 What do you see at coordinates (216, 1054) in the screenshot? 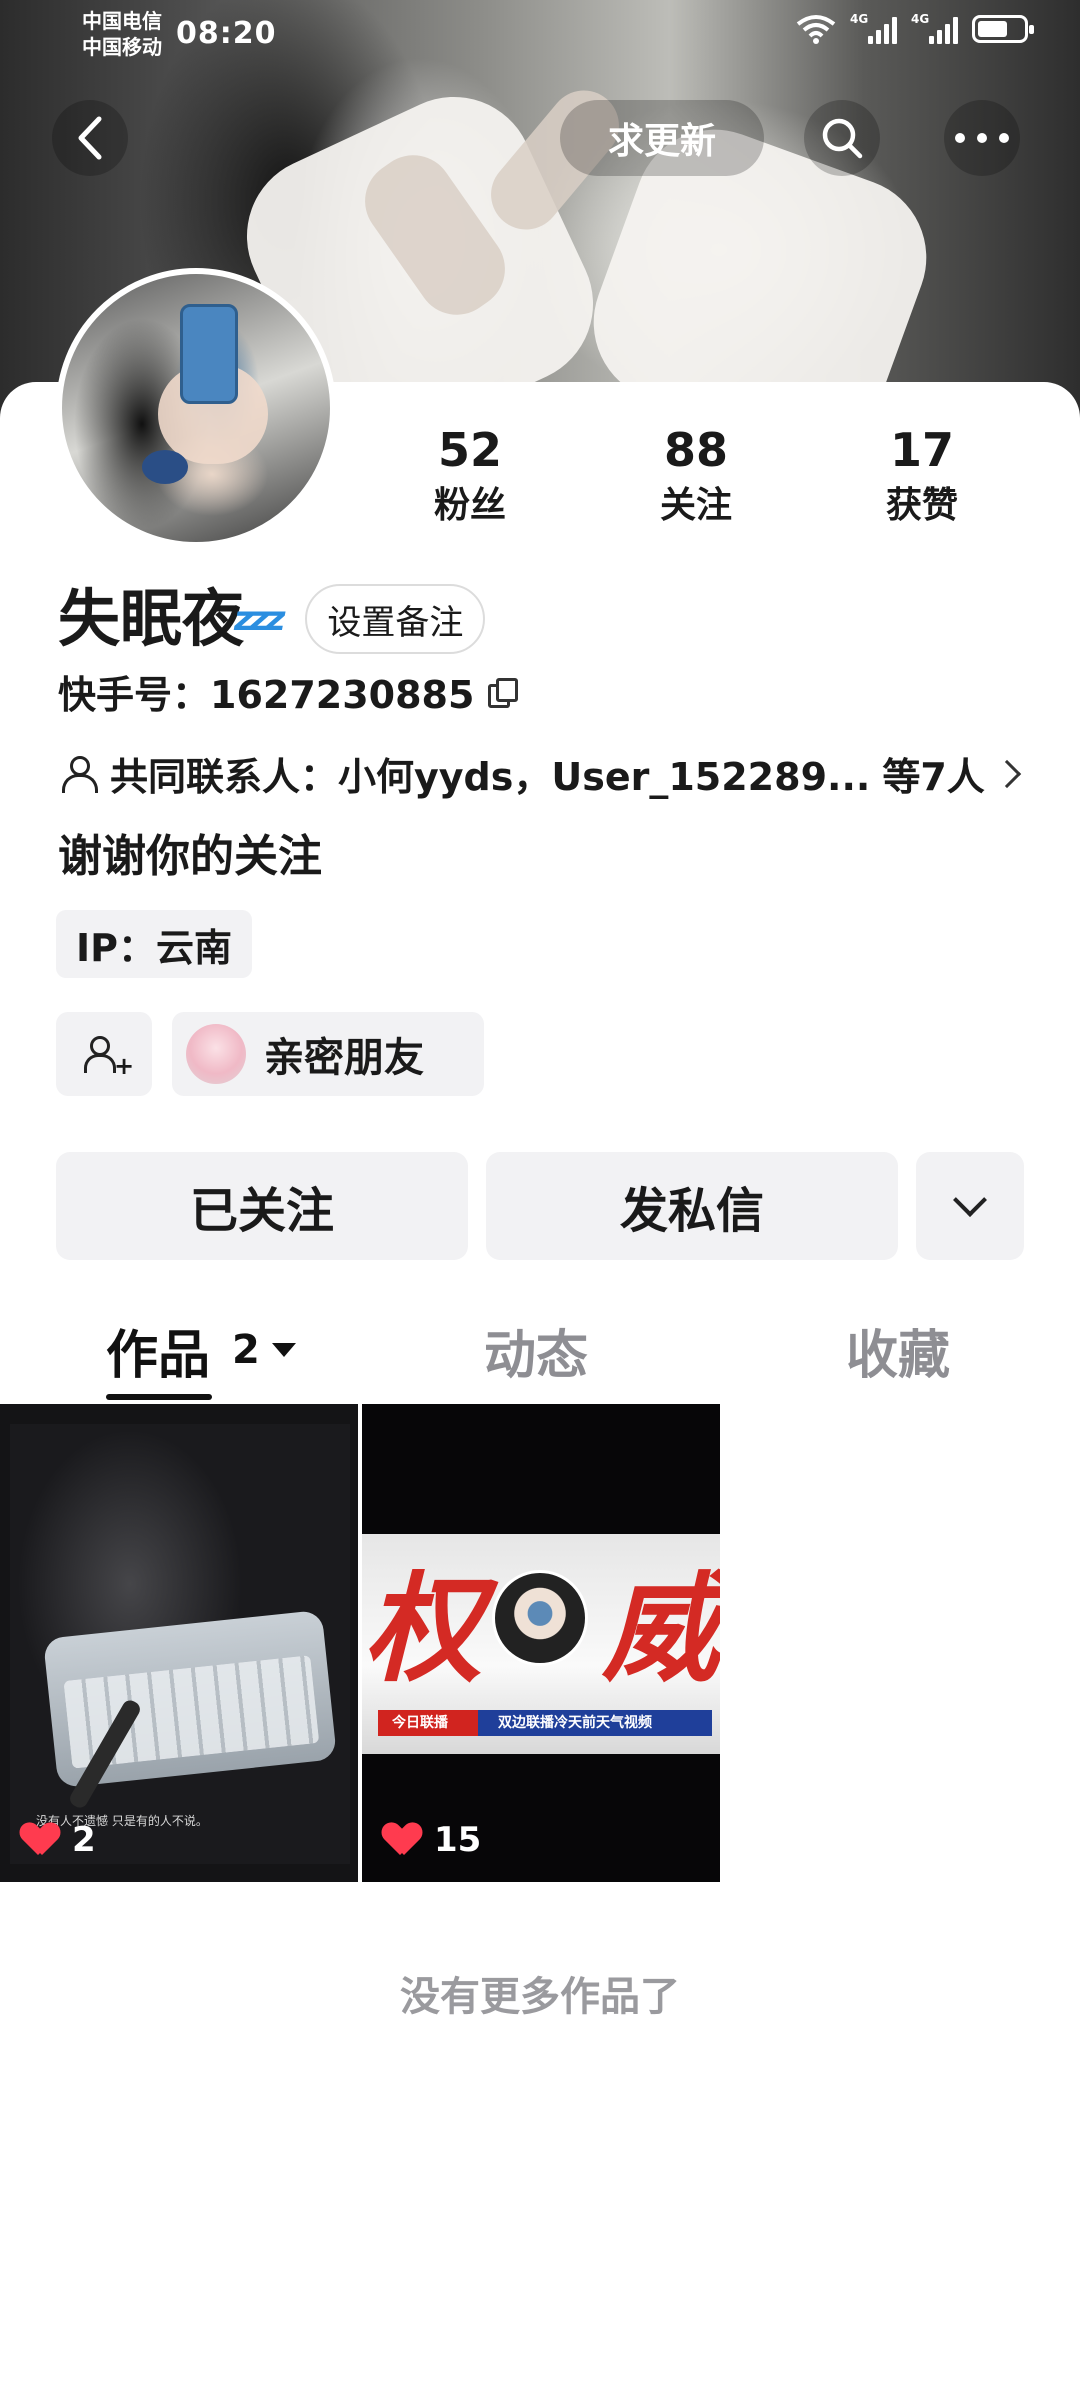
I see `close-friend-avatar` at bounding box center [216, 1054].